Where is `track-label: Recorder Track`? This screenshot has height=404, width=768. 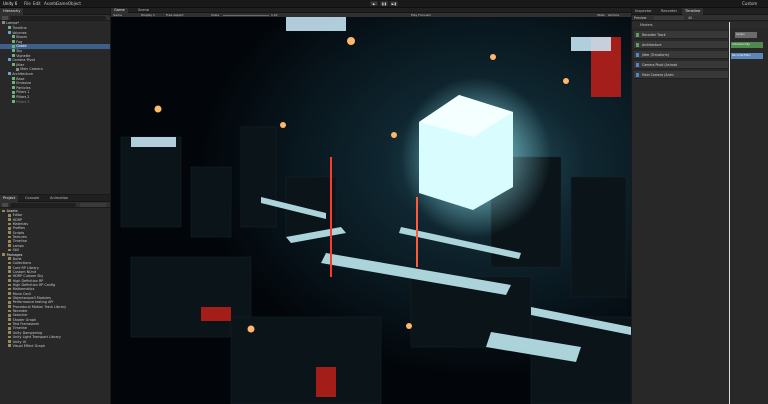
track-label: Recorder Track is located at coordinates (654, 35).